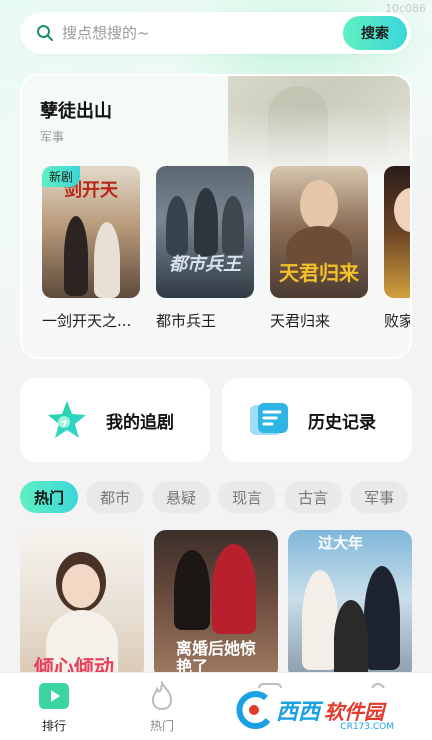  I want to click on nav-hot: 热门, so click(162, 706).